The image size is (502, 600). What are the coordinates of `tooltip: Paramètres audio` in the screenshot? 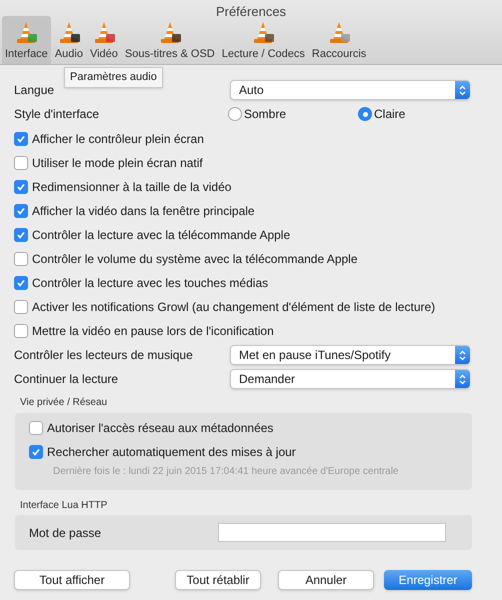 It's located at (113, 77).